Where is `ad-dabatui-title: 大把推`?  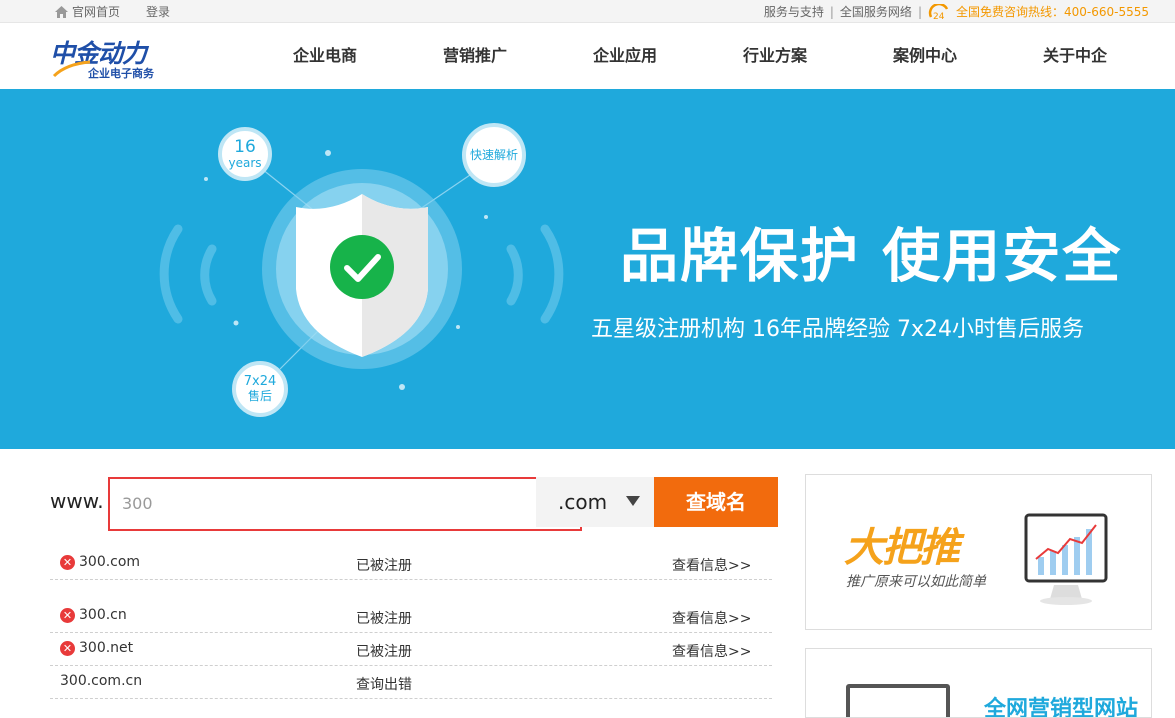
ad-dabatui-title: 大把推 is located at coordinates (902, 548).